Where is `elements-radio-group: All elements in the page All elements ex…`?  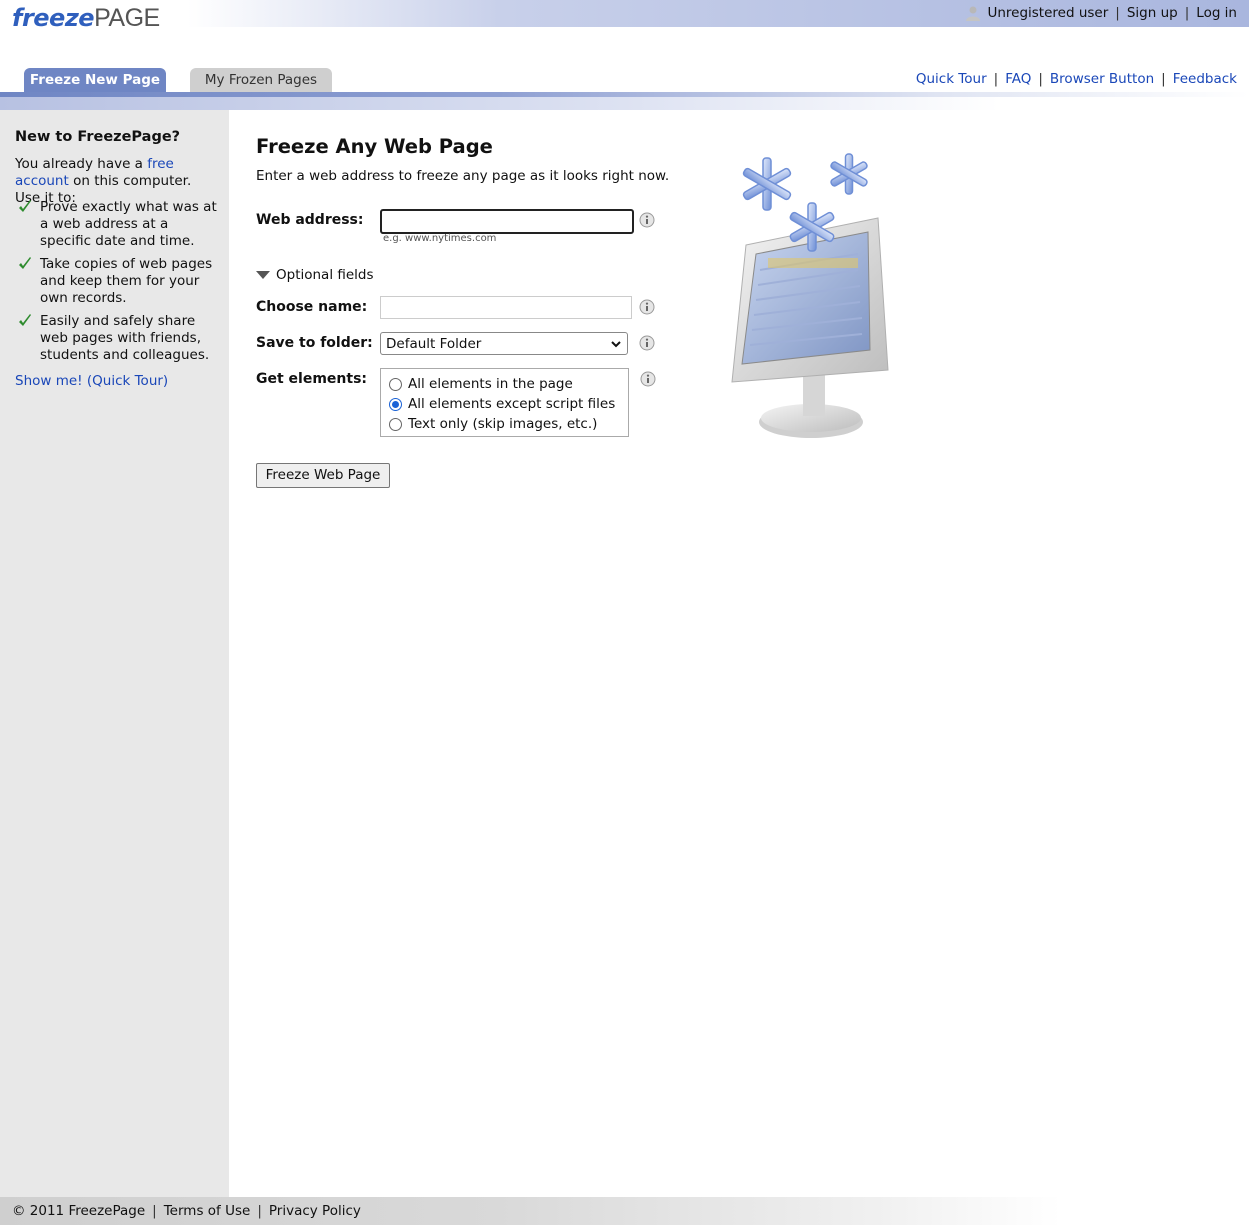 elements-radio-group: All elements in the page All elements ex… is located at coordinates (504, 402).